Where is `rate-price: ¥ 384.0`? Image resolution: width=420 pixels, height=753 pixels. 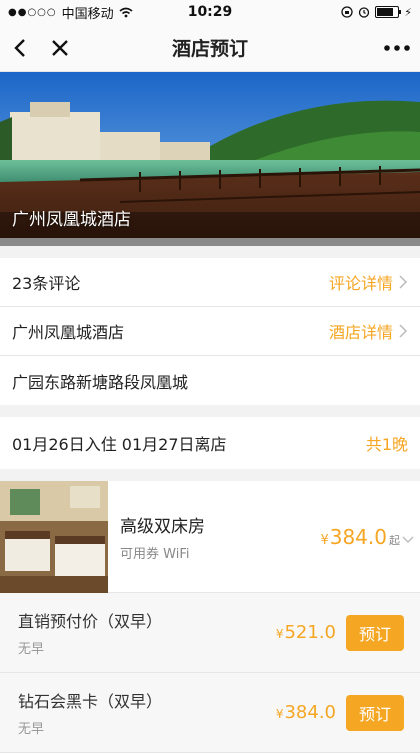
rate-price: ¥ 384.0 is located at coordinates (306, 712).